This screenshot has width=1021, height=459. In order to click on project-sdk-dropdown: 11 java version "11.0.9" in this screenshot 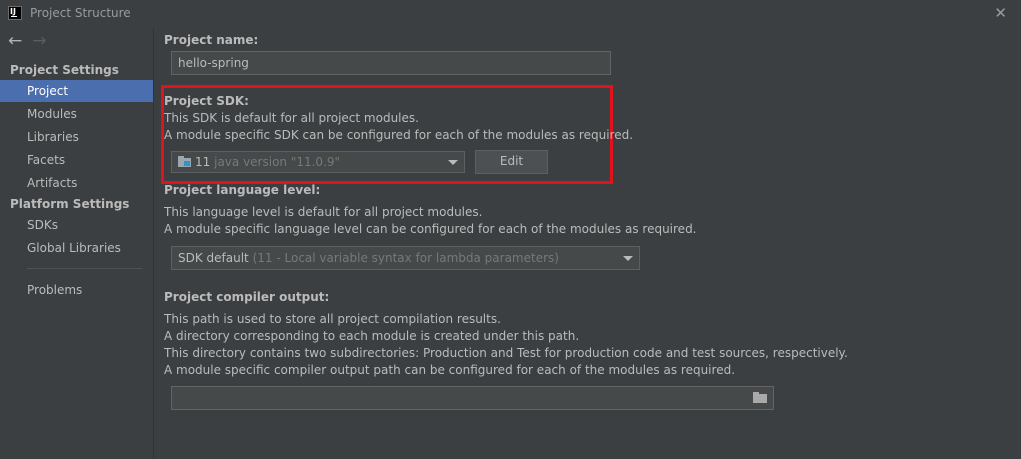, I will do `click(318, 162)`.